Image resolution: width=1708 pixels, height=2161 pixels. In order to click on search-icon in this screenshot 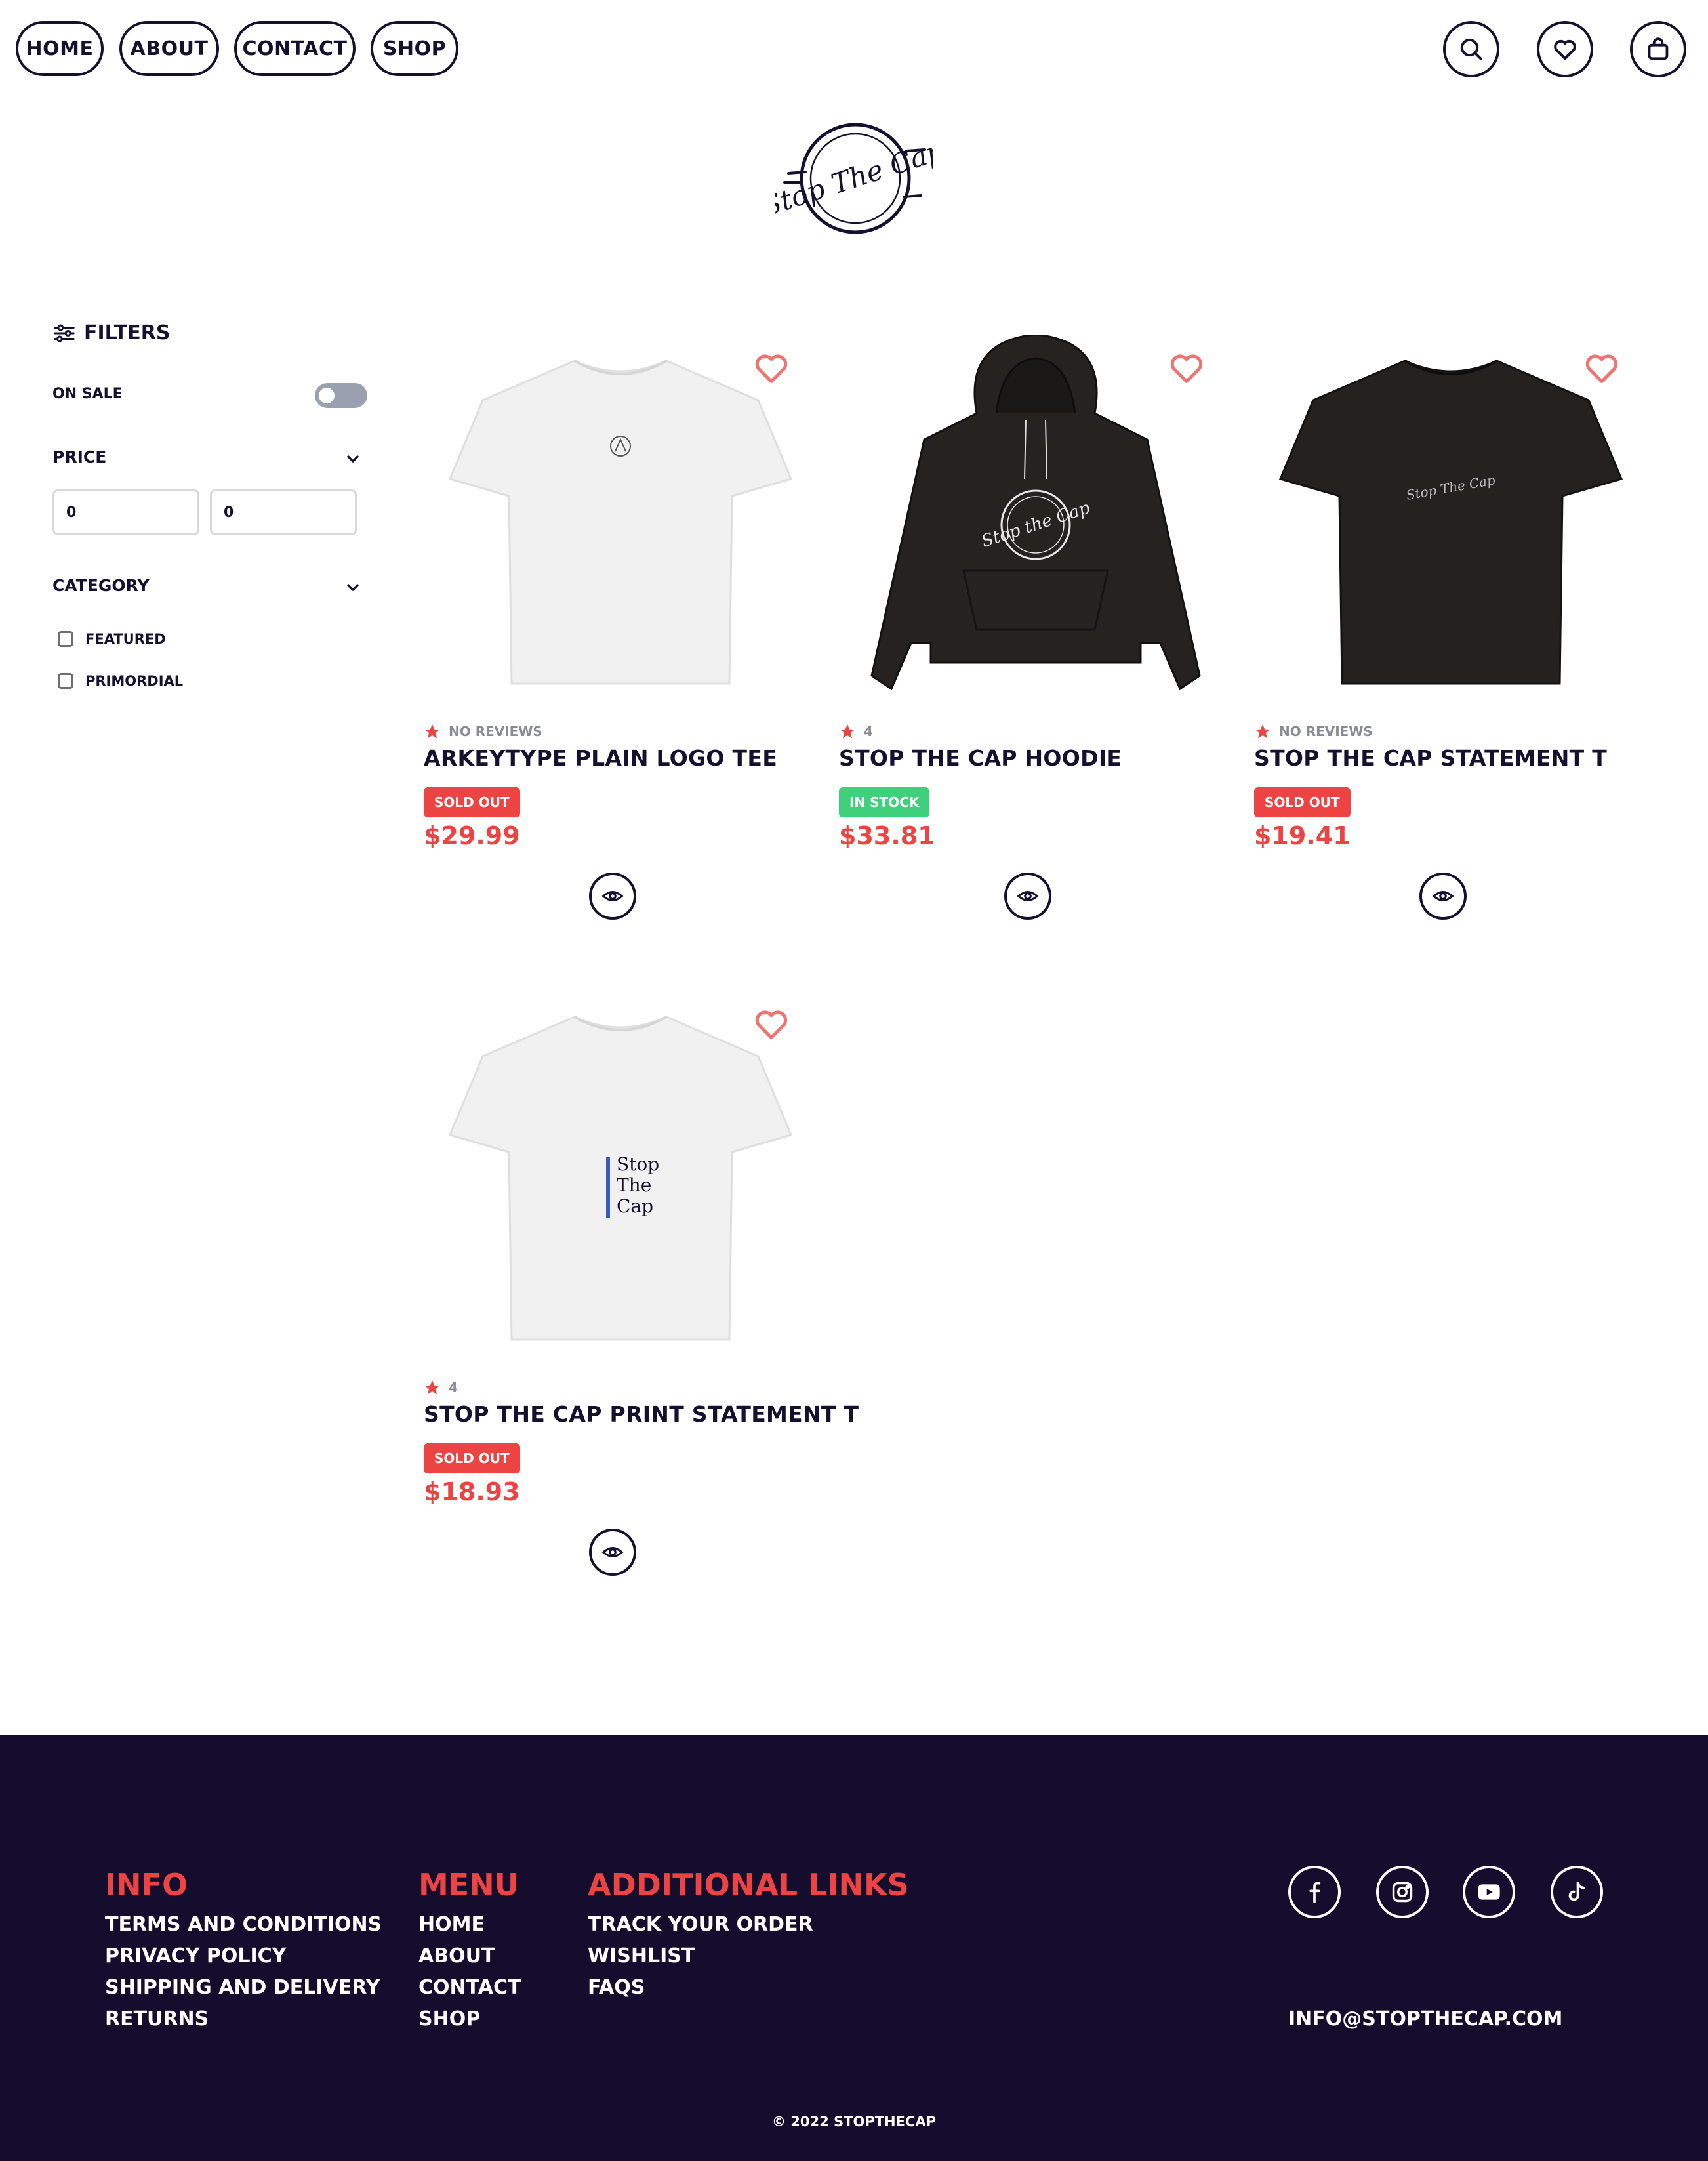, I will do `click(1471, 49)`.